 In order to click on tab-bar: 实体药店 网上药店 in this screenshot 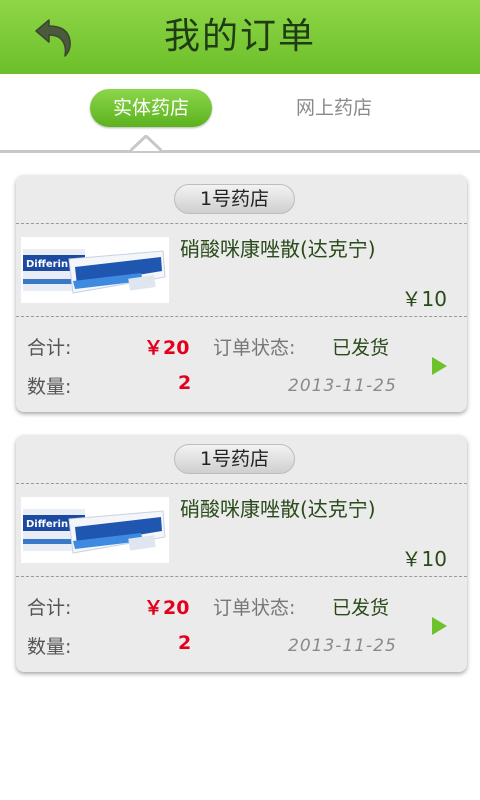, I will do `click(240, 113)`.